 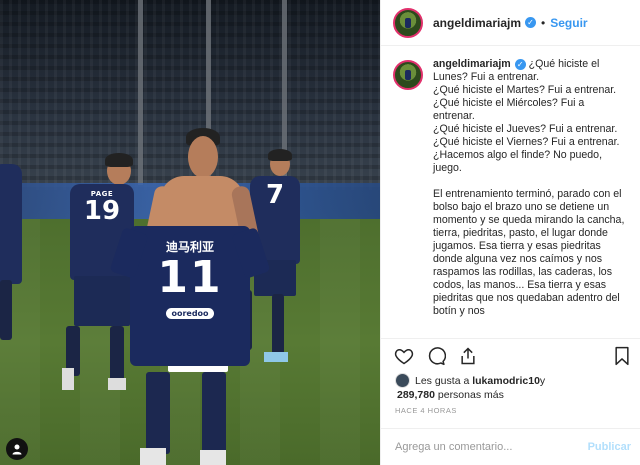 I want to click on action-bar, so click(x=510, y=355).